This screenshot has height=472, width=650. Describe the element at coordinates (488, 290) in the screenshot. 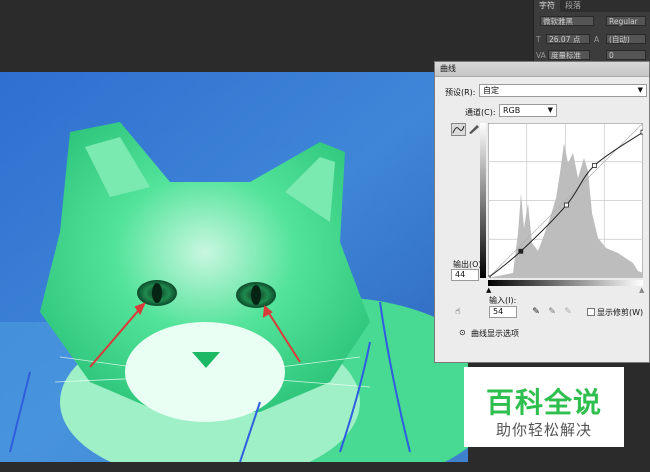

I see `black-point-slider: ▲` at that location.